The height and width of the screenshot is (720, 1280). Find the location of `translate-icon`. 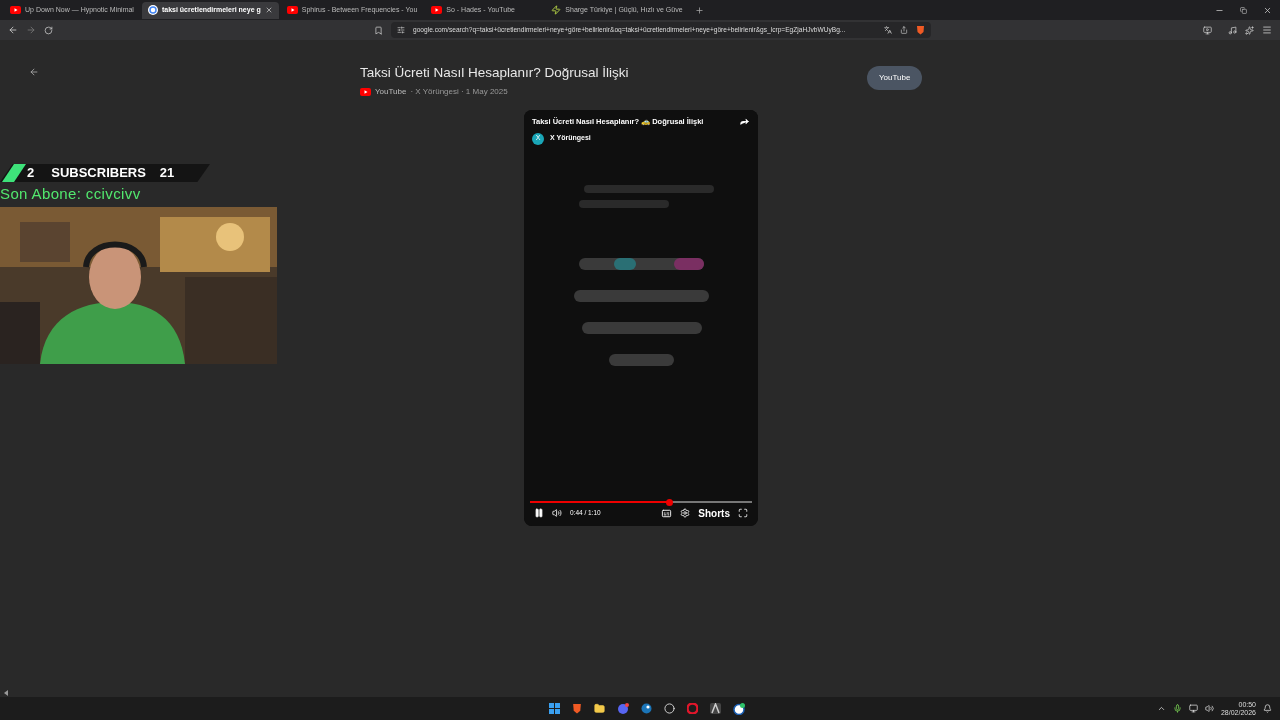

translate-icon is located at coordinates (888, 30).